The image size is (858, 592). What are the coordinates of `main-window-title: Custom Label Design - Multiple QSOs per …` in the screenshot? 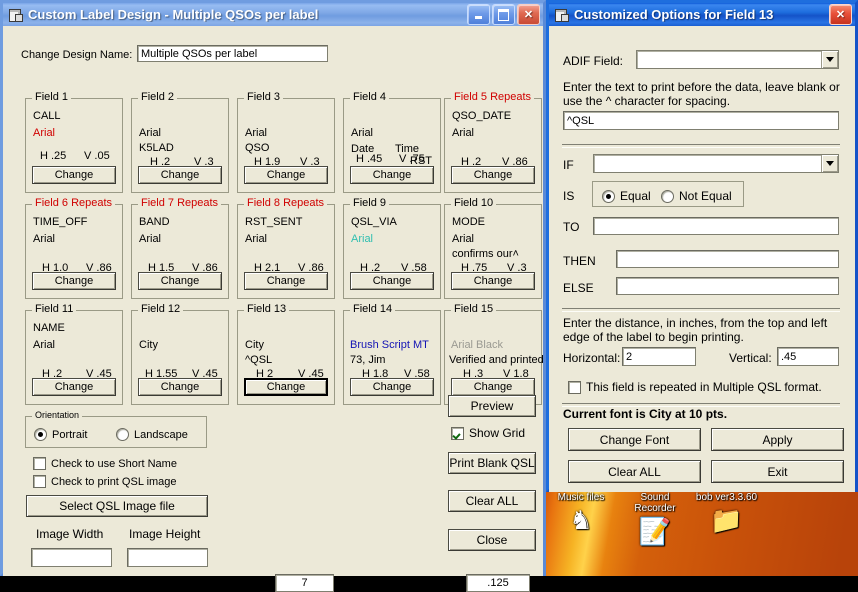 It's located at (173, 14).